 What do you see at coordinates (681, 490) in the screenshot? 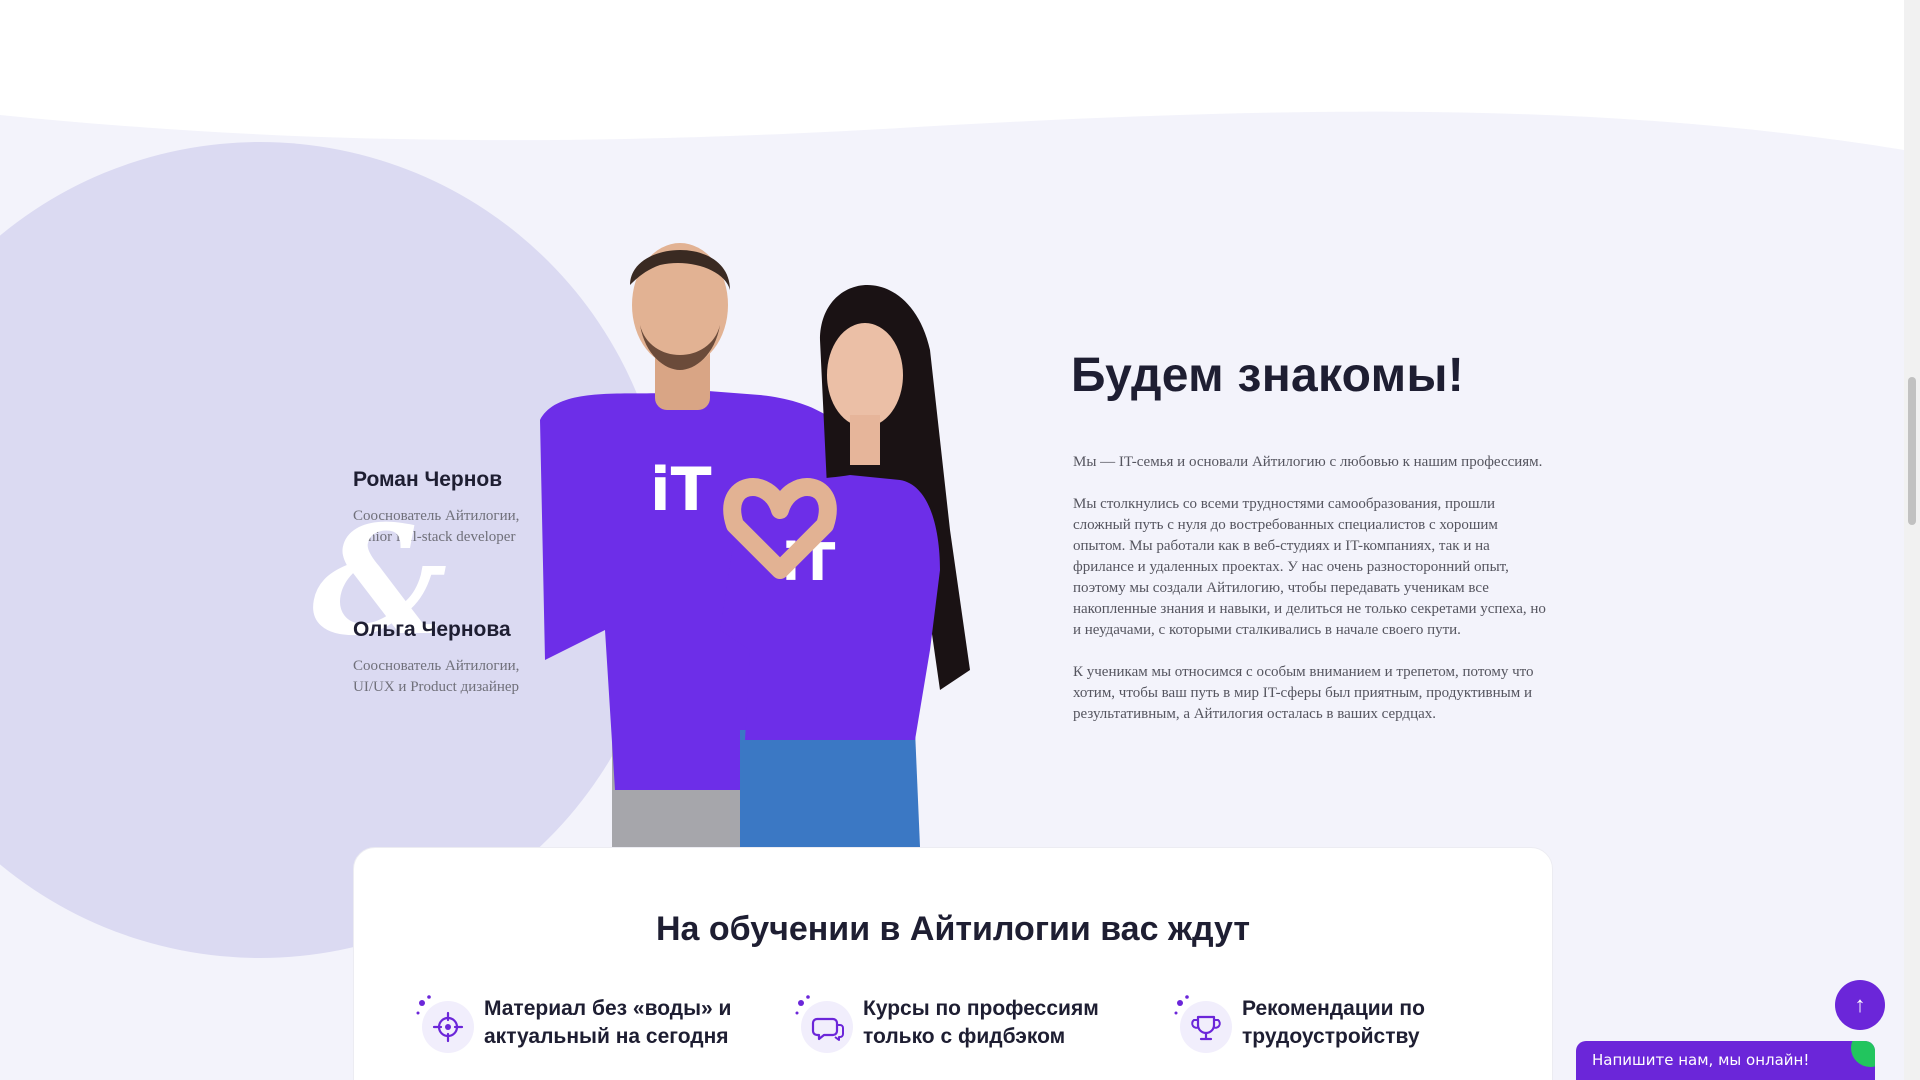
I see `shirt-logo: iT` at bounding box center [681, 490].